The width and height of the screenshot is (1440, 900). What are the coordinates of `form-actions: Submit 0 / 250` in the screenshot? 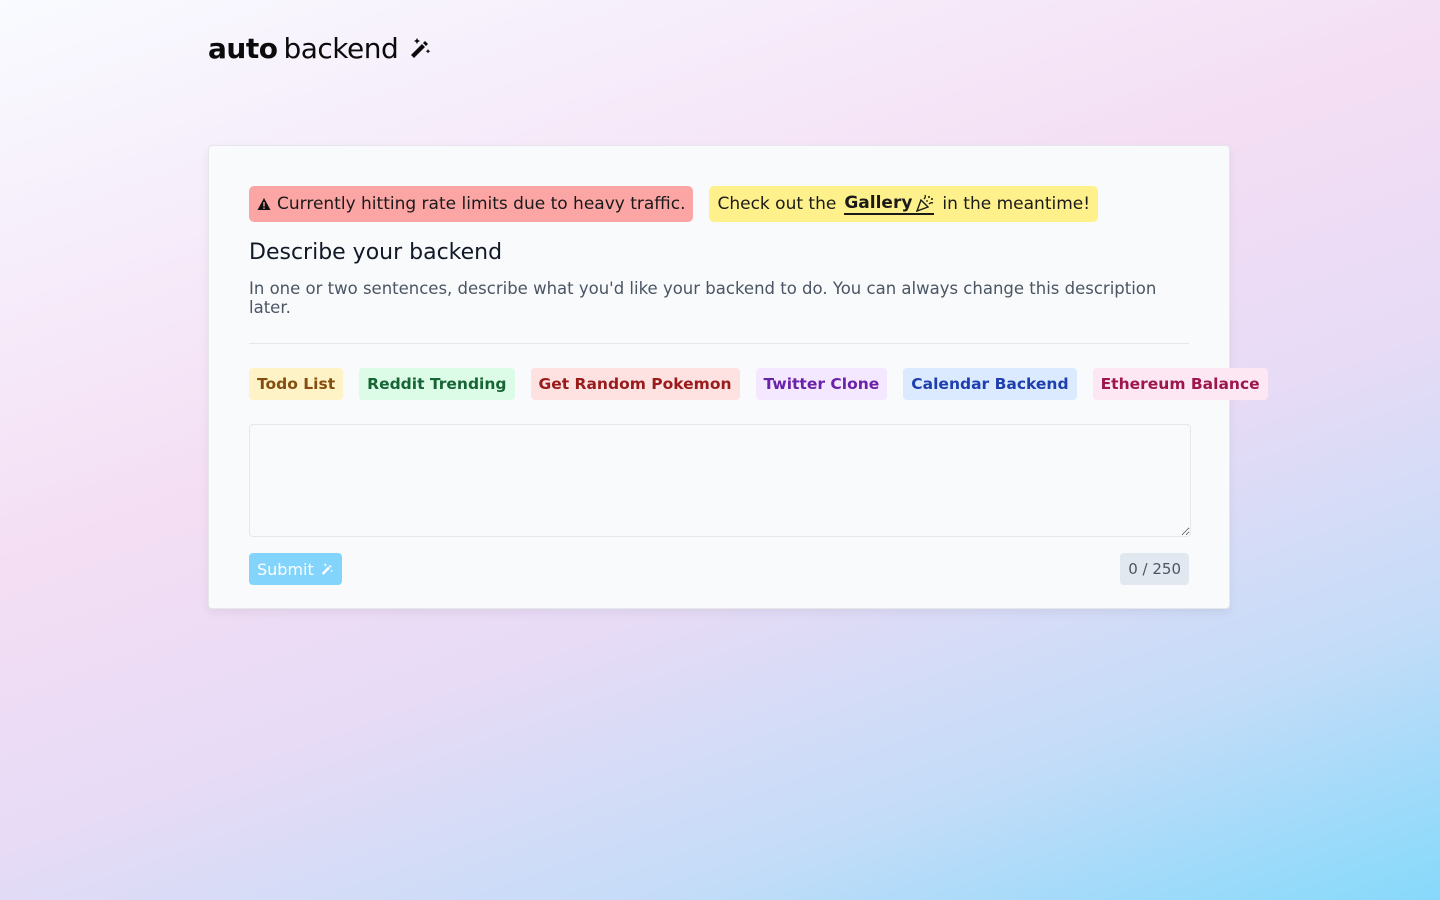 It's located at (719, 569).